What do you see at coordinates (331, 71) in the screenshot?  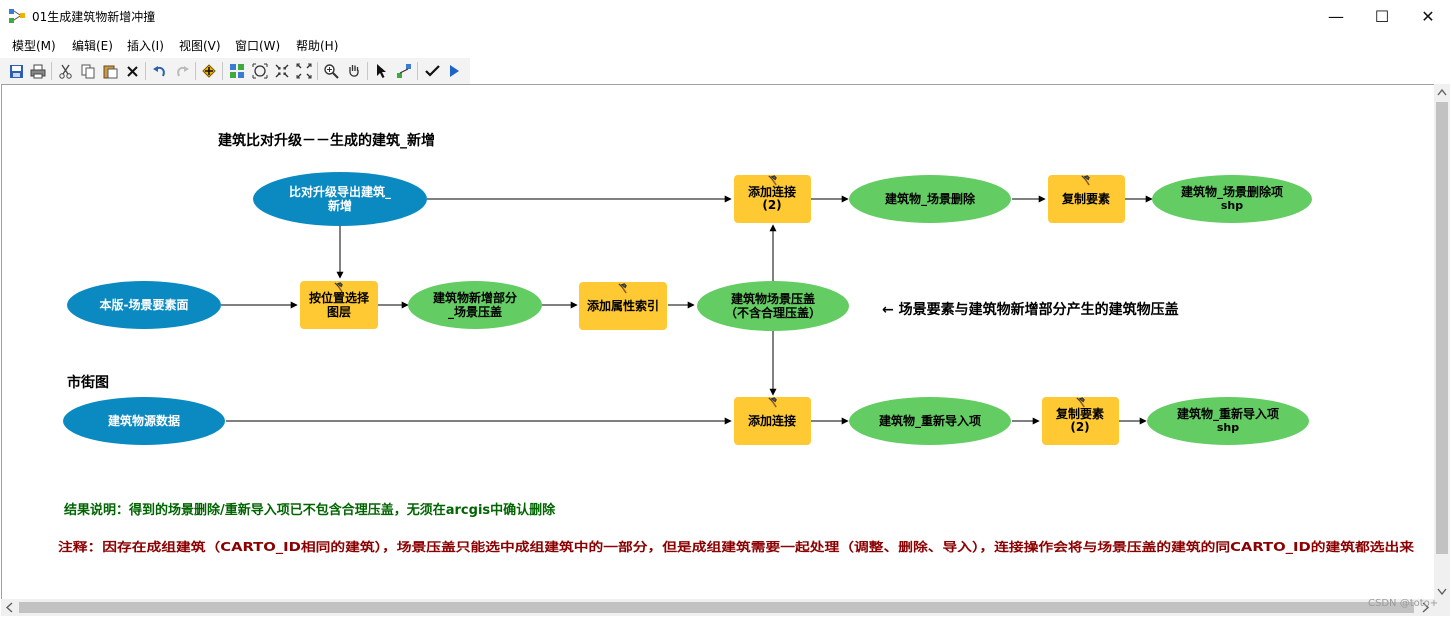 I see `zoom-in-icon` at bounding box center [331, 71].